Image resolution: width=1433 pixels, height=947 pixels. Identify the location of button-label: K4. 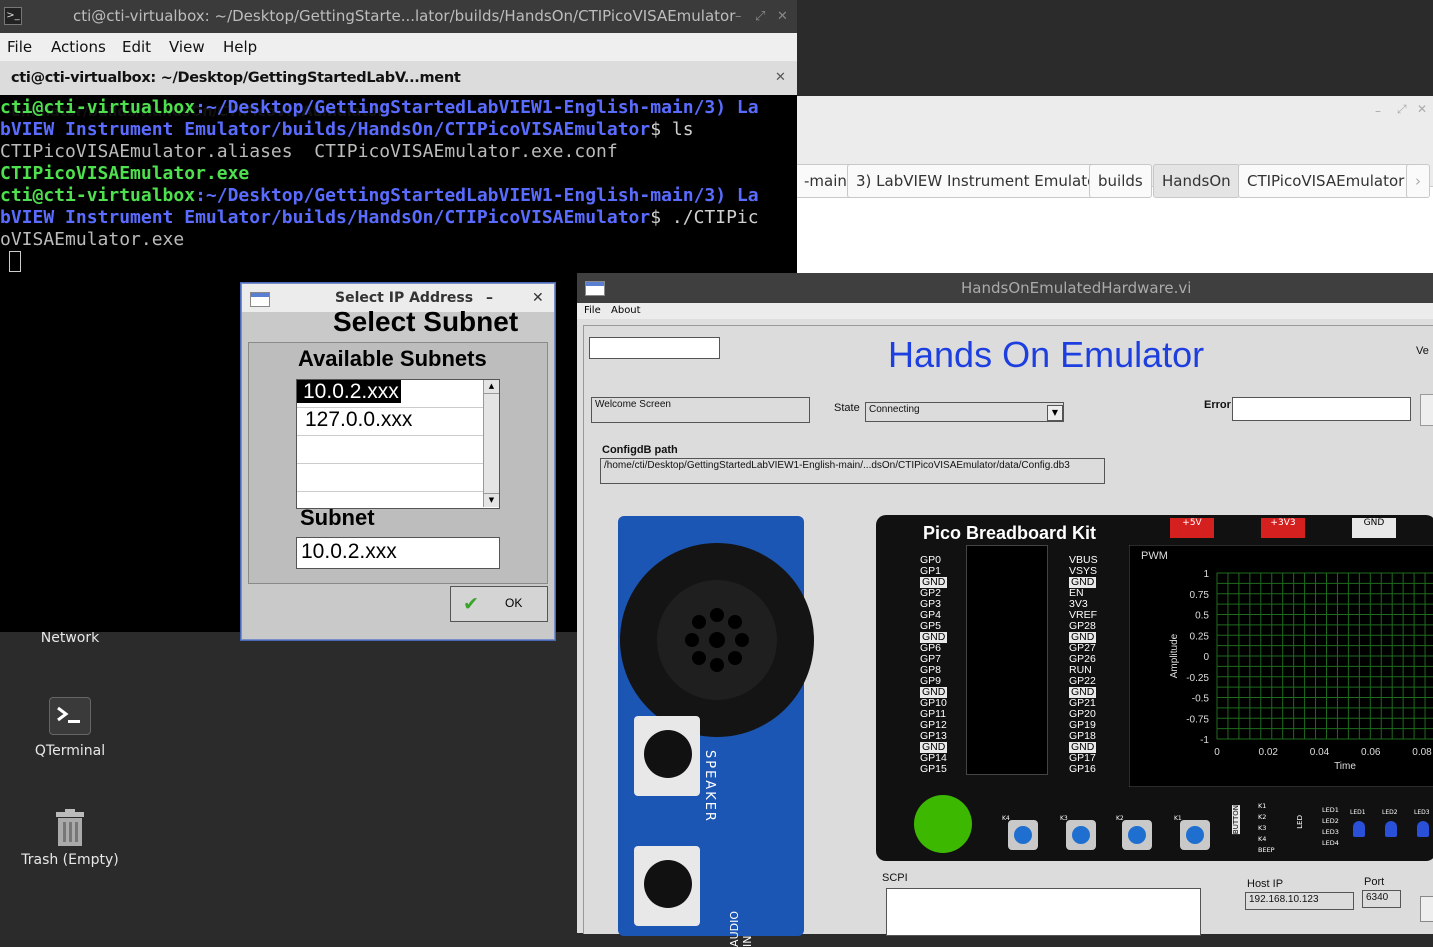
(1006, 818).